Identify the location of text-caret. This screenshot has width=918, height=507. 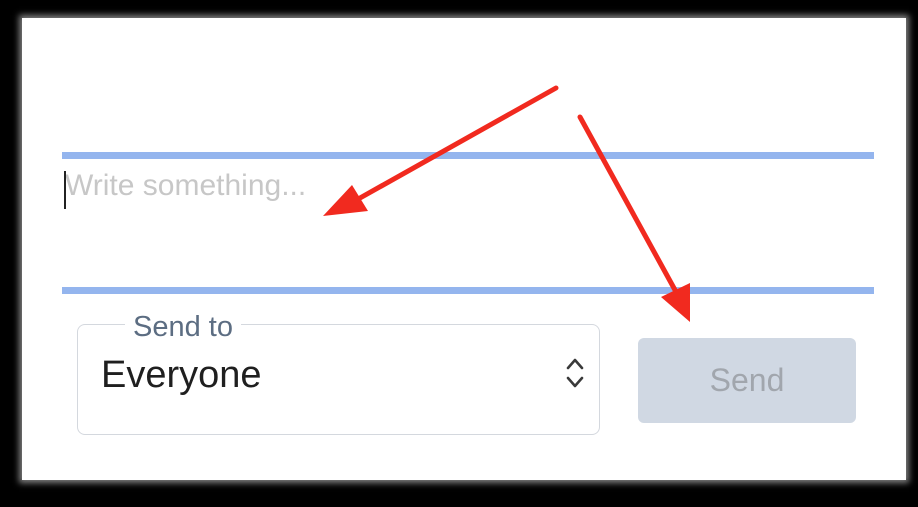
(65, 190).